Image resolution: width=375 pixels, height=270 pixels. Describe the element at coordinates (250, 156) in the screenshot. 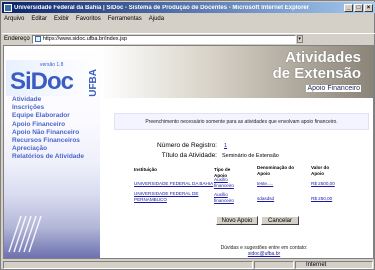

I see `titulo-value: Seminário de Extensão` at that location.